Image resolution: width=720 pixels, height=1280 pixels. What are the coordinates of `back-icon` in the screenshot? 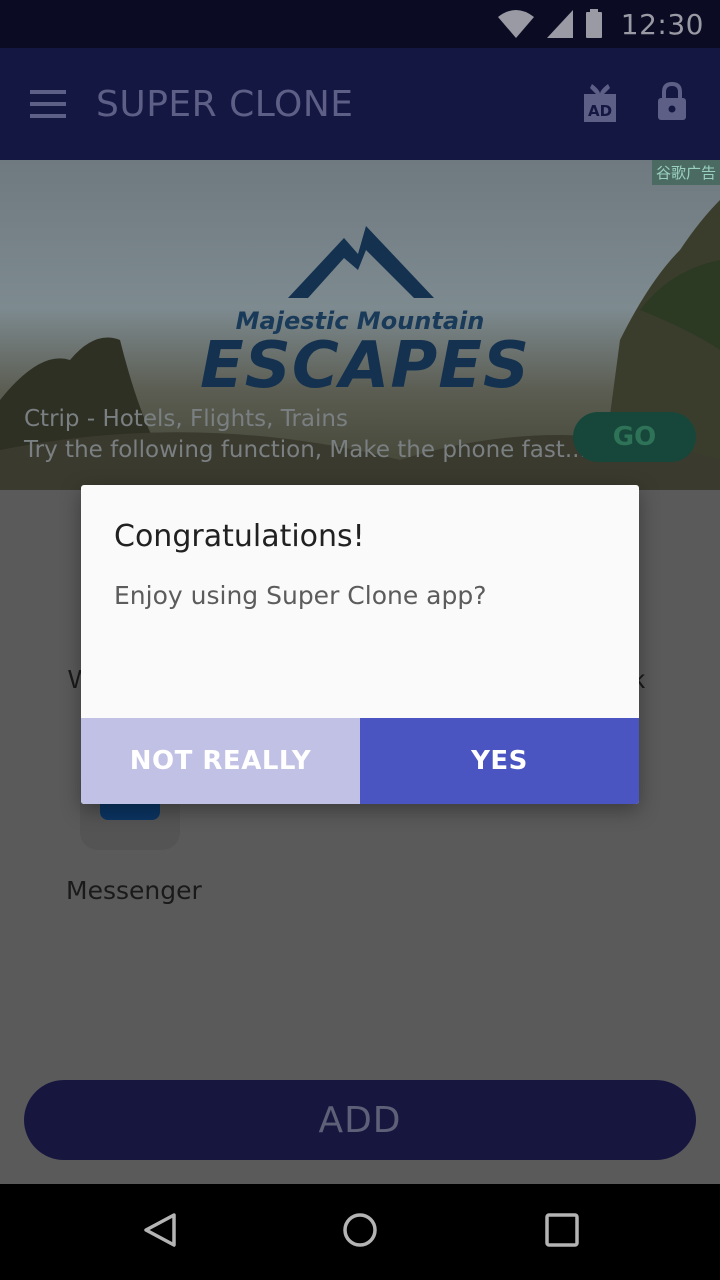 It's located at (160, 1232).